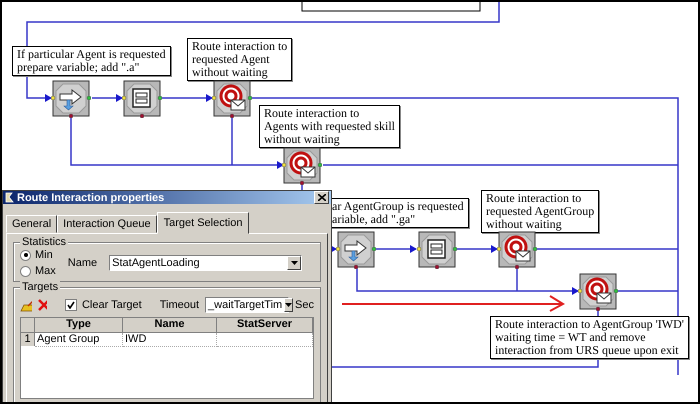 The height and width of the screenshot is (404, 700). Describe the element at coordinates (38, 255) in the screenshot. I see `radio-button: Min` at that location.